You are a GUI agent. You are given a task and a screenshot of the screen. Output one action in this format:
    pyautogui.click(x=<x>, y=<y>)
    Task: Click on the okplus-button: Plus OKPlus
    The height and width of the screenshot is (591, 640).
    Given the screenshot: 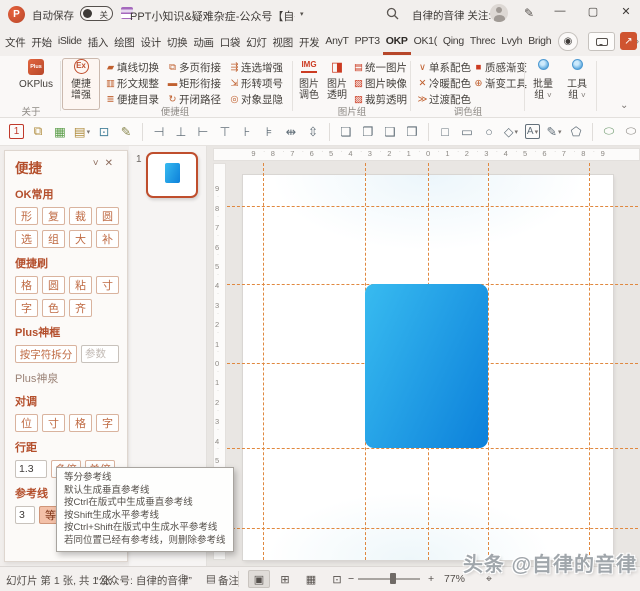 What is the action you would take?
    pyautogui.click(x=36, y=74)
    